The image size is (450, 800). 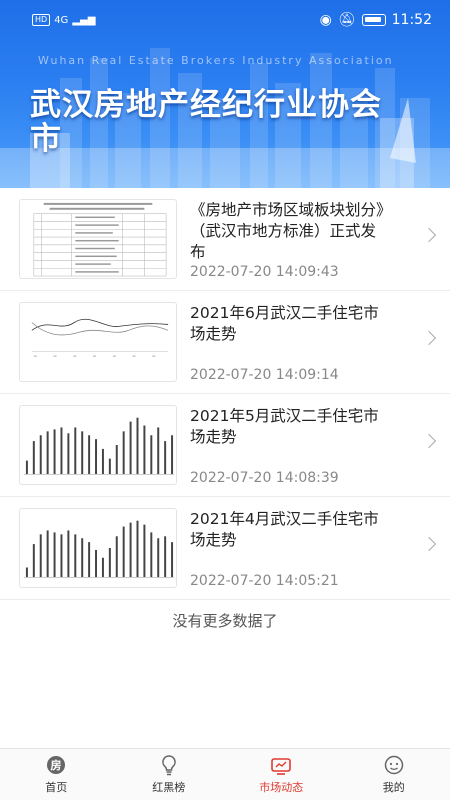 I want to click on carrier-chip: HD, so click(x=41, y=20).